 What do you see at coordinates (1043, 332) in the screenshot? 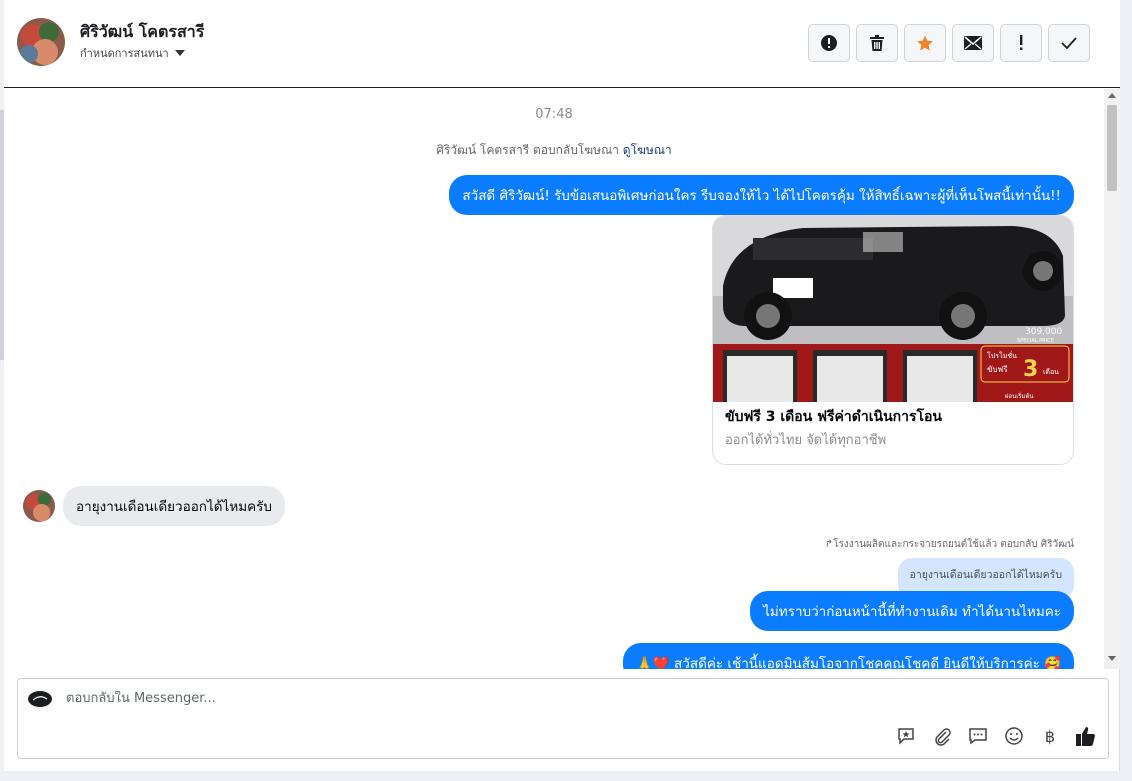
I see `price-text: 309,000` at bounding box center [1043, 332].